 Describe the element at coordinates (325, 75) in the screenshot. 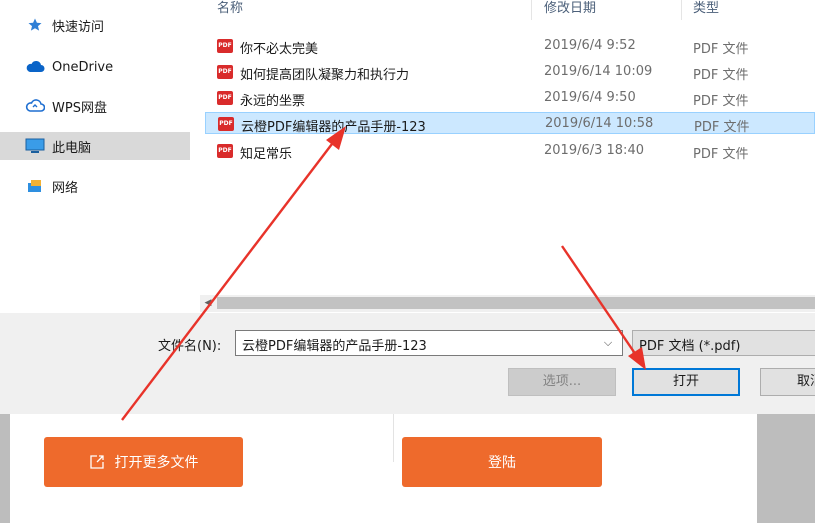

I see `file-name: 如何提高团队凝聚力和执行力` at that location.